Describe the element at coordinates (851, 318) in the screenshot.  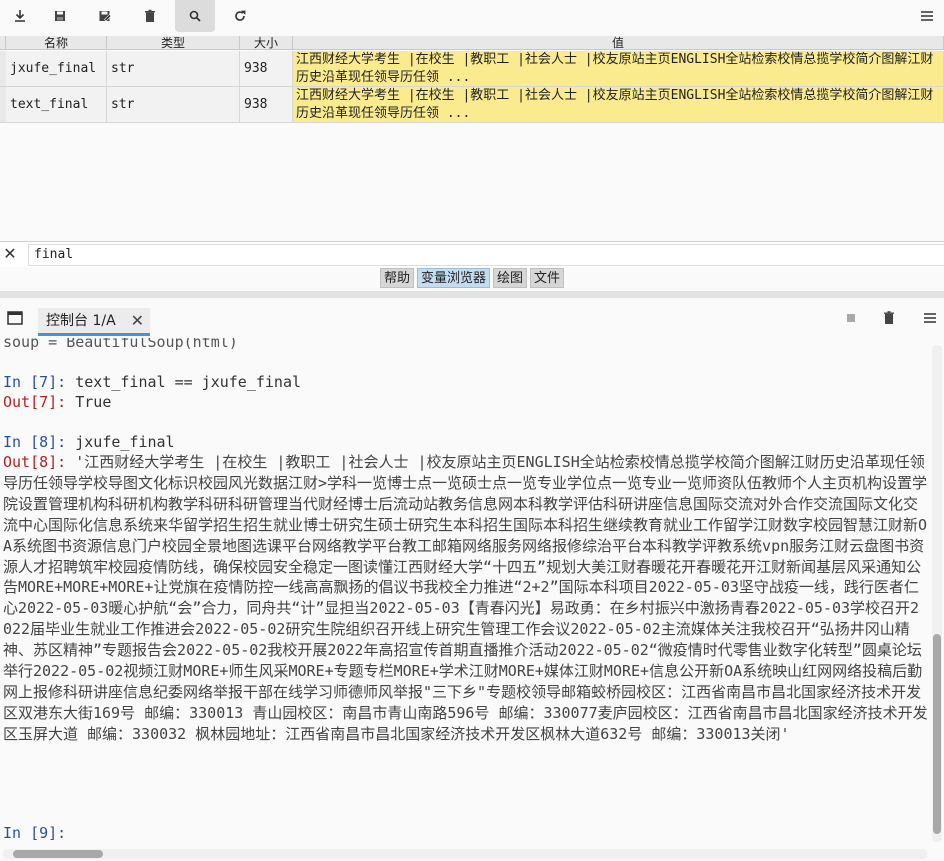
I see `stop-icon` at that location.